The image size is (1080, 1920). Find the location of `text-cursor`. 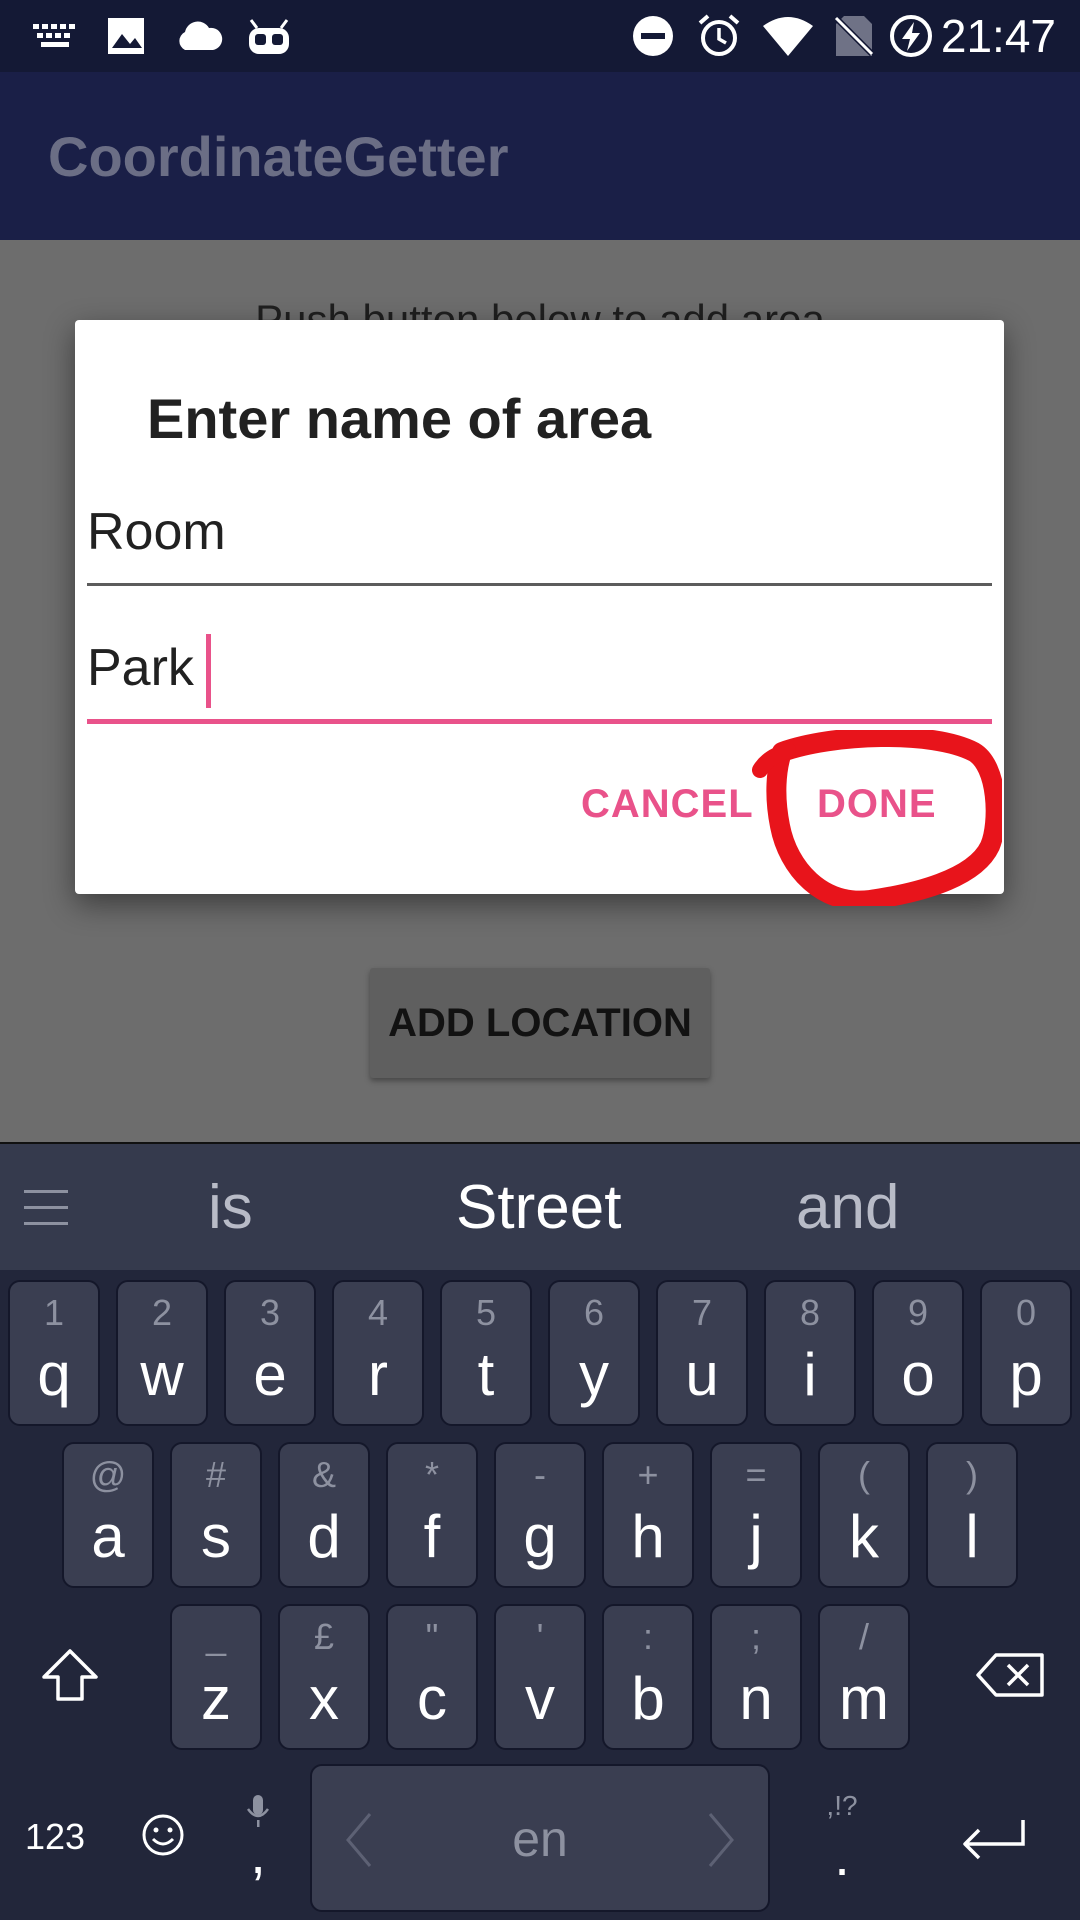

text-cursor is located at coordinates (208, 671).